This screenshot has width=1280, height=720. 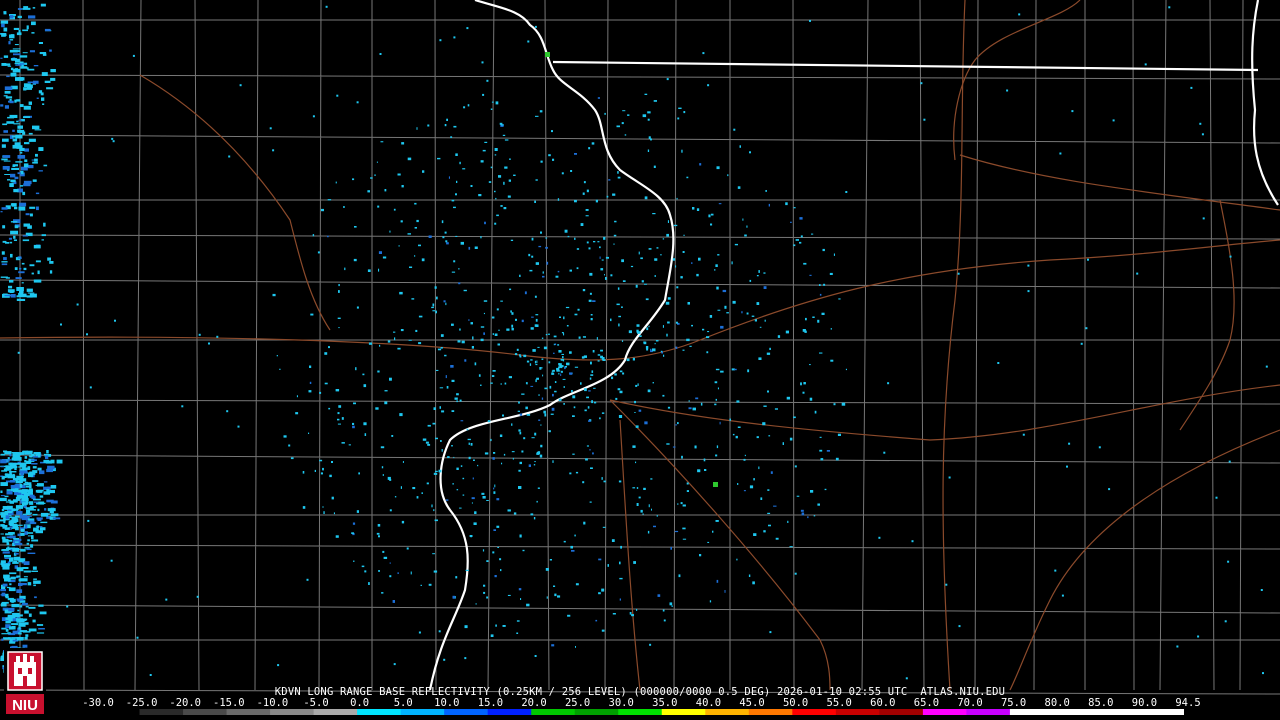 What do you see at coordinates (1144, 703) in the screenshot?
I see `colorbar-label: 90.0` at bounding box center [1144, 703].